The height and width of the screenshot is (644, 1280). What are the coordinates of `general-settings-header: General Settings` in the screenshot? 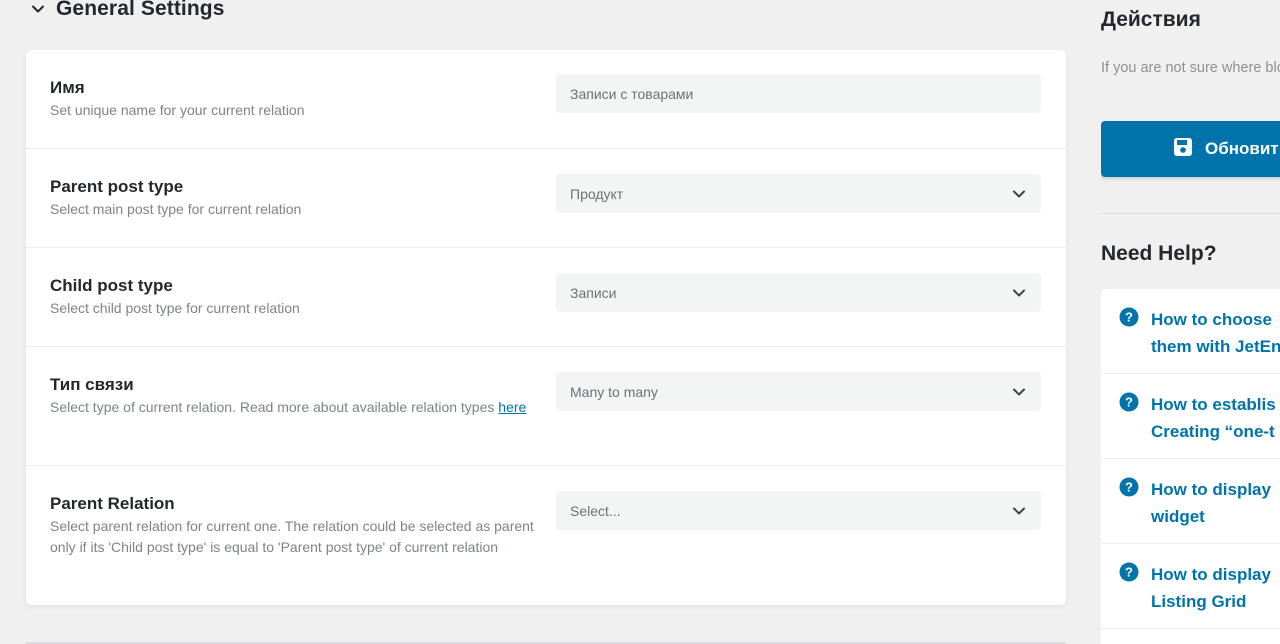 It's located at (127, 12).